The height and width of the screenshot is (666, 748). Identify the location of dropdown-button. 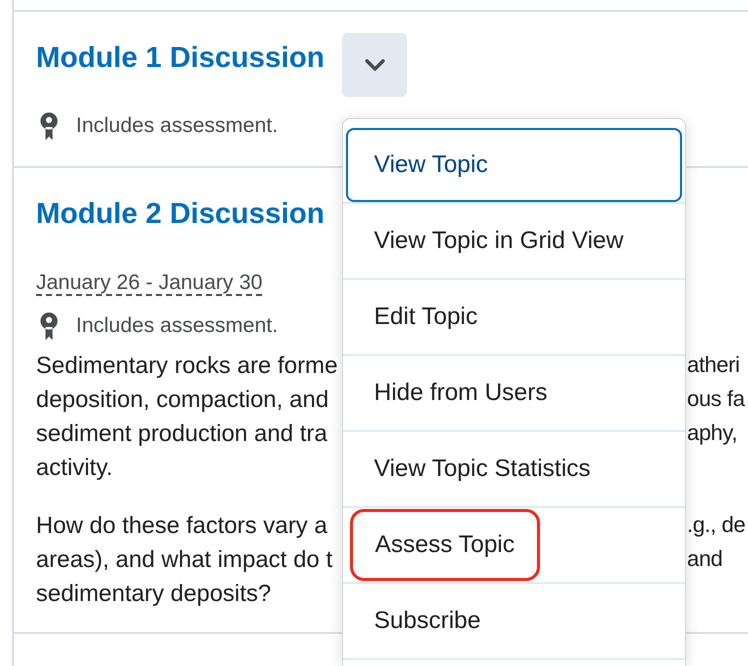
(374, 65).